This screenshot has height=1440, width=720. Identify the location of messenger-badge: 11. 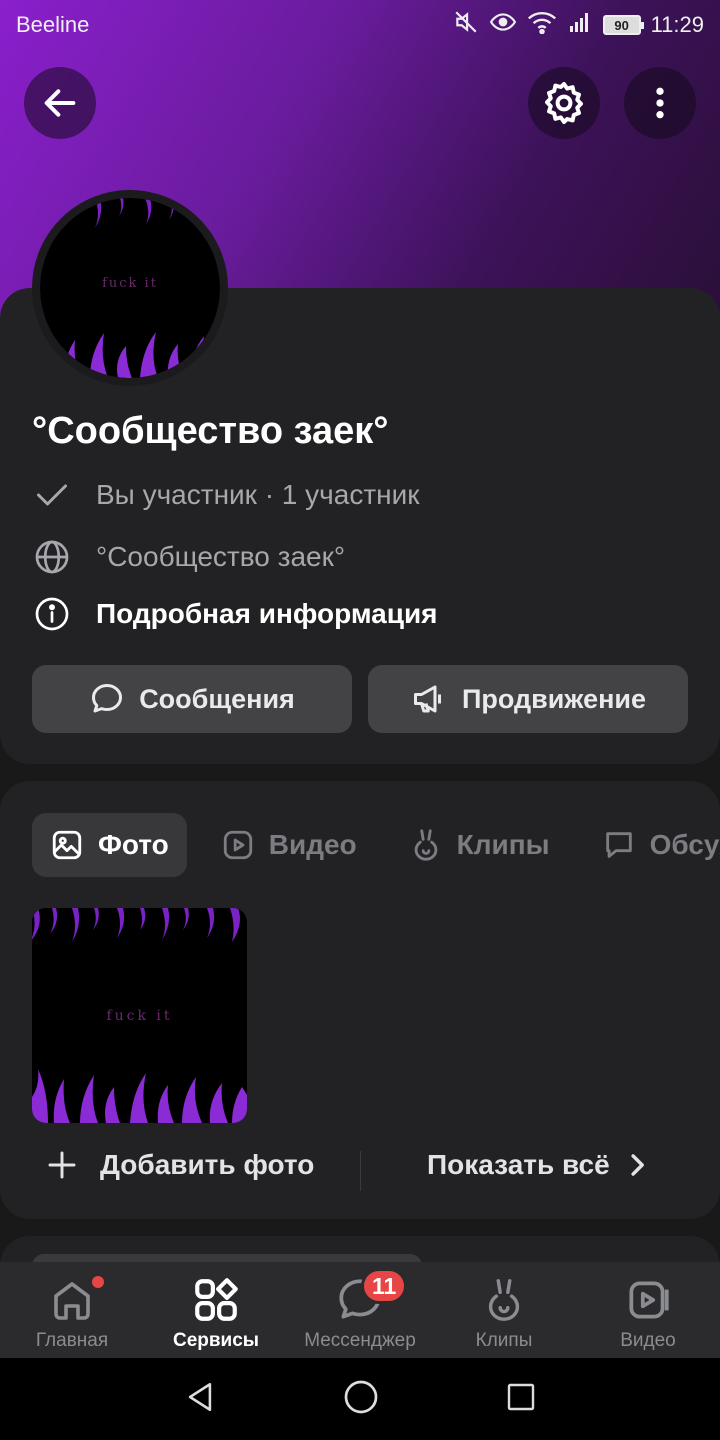
(384, 1286).